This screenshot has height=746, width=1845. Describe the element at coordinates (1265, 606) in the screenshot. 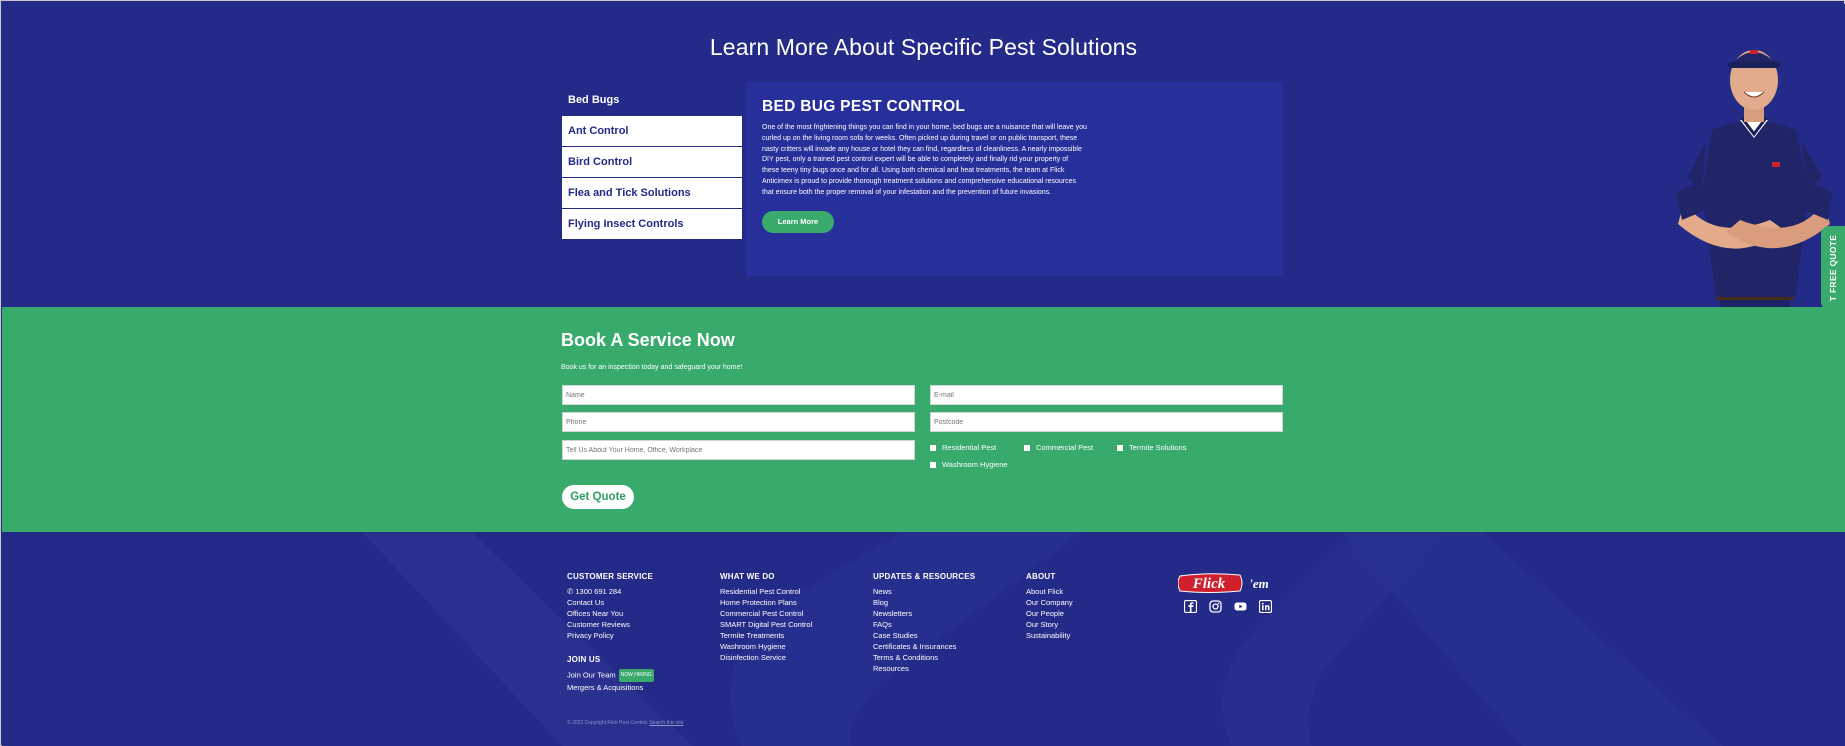

I see `linkedin-icon` at that location.